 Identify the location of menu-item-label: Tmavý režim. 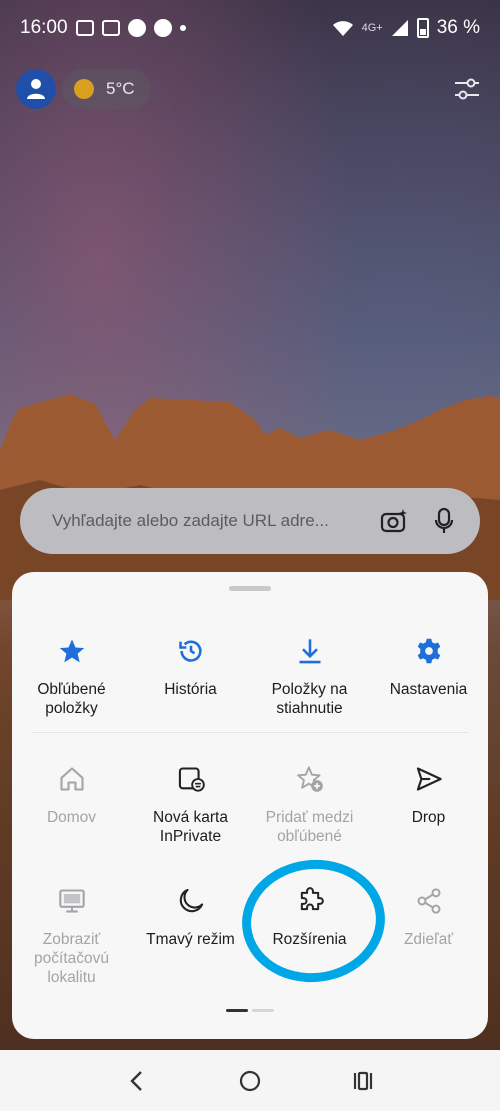
(190, 939).